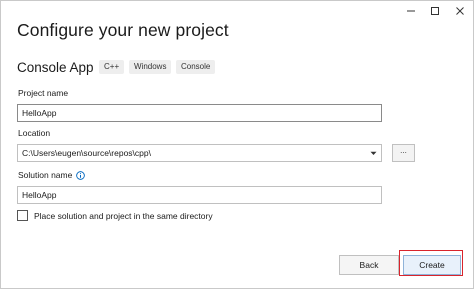 The width and height of the screenshot is (474, 289). What do you see at coordinates (45, 175) in the screenshot?
I see `solution-name-label: Solution name` at bounding box center [45, 175].